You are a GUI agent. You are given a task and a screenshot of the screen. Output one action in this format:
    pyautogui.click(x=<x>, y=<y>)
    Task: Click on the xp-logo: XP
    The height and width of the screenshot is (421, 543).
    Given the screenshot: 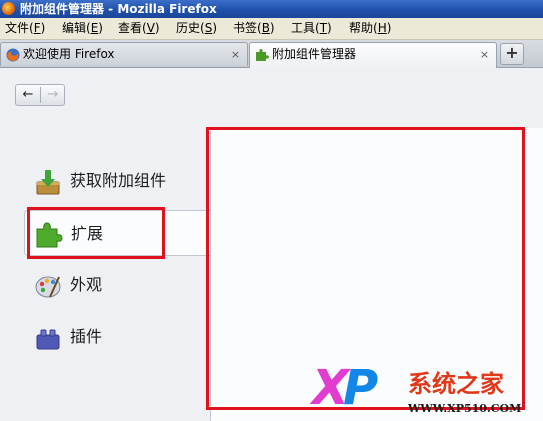 What is the action you would take?
    pyautogui.click(x=345, y=388)
    